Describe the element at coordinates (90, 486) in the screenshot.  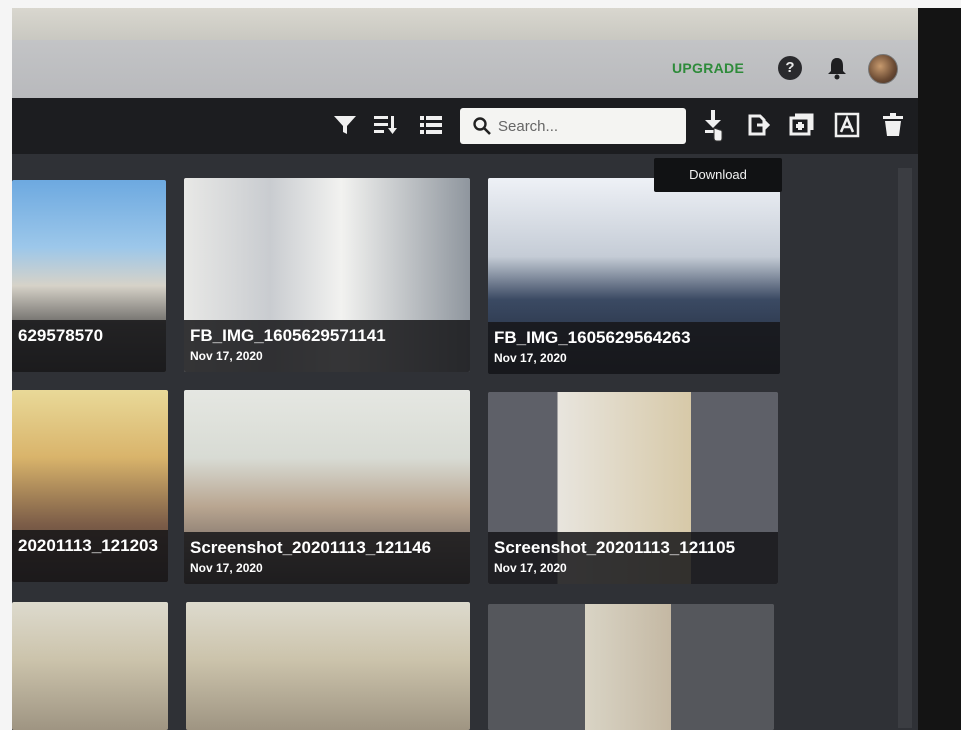
I see `photo-card: 20201113_121203` at that location.